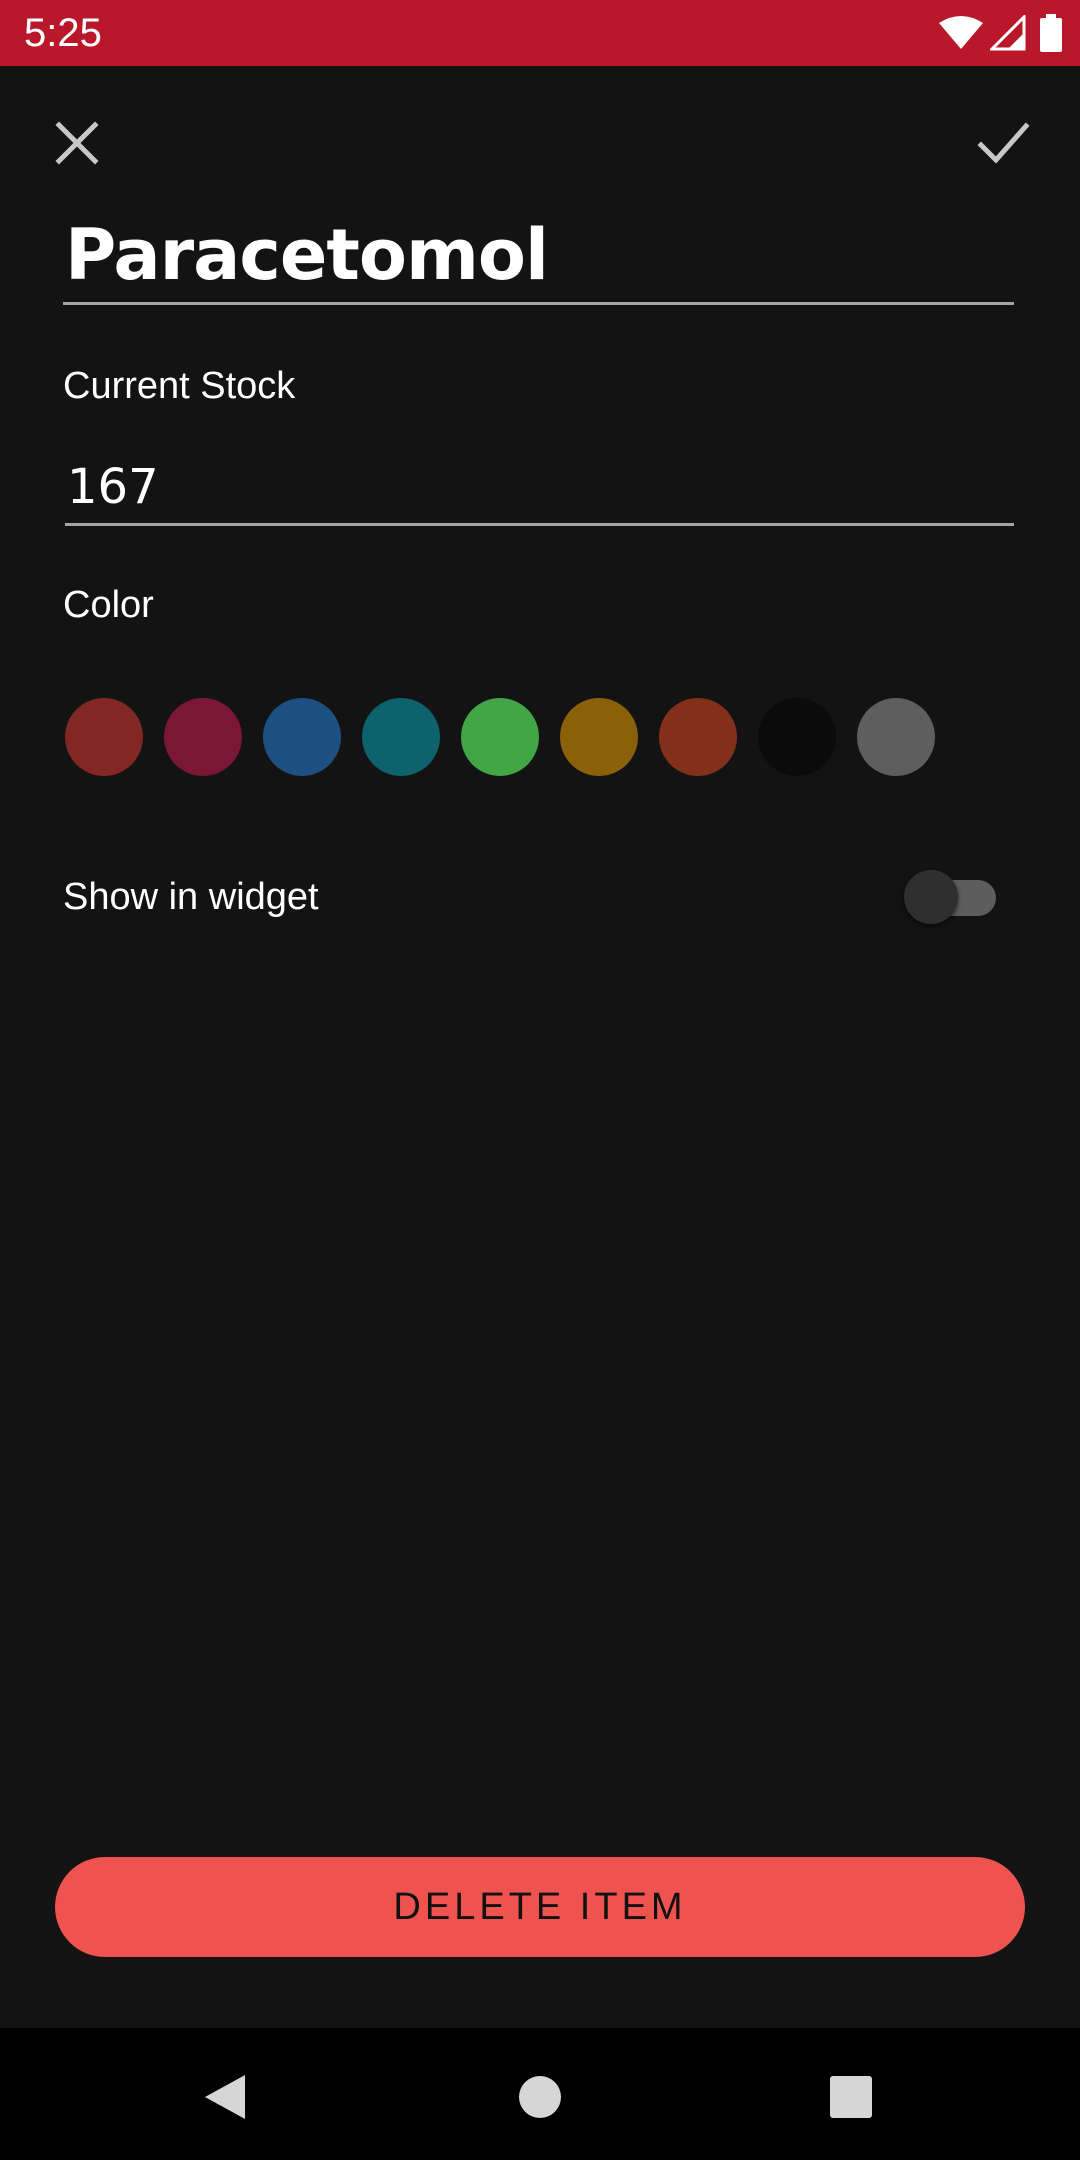 This screenshot has width=1080, height=2160. I want to click on current-stock-label: Current Stock, so click(179, 386).